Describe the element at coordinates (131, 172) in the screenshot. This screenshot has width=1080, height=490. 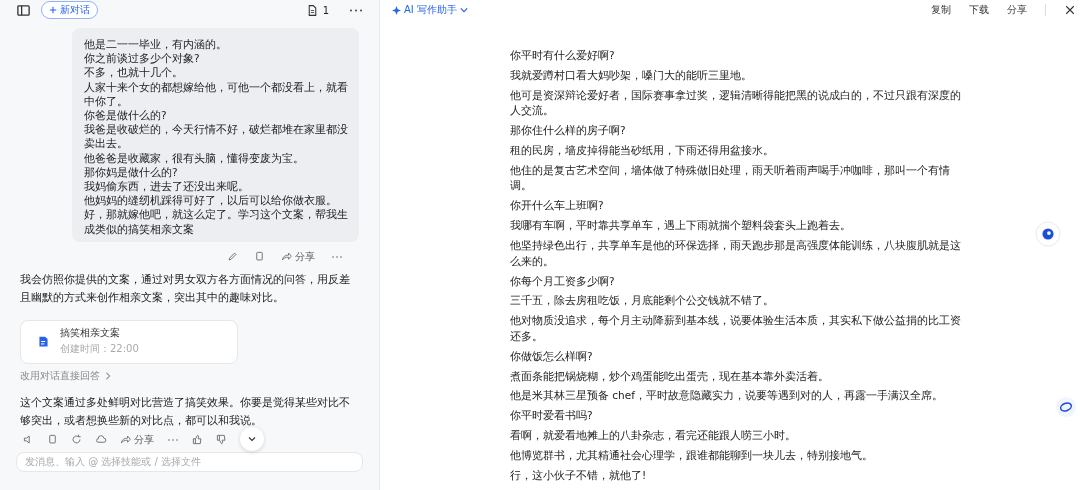
I see `message-line: 那你妈是做什么的?` at that location.